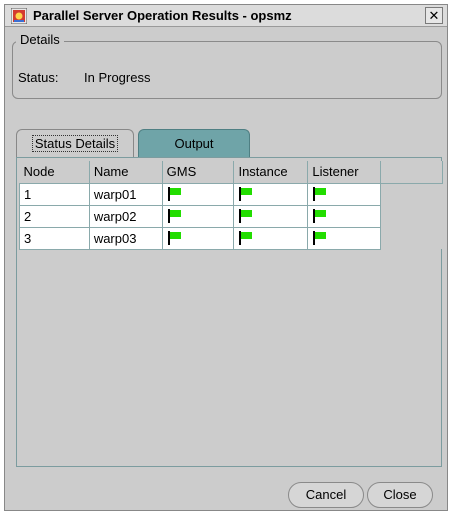 The height and width of the screenshot is (514, 451). I want to click on cell-name: warp01, so click(125, 194).